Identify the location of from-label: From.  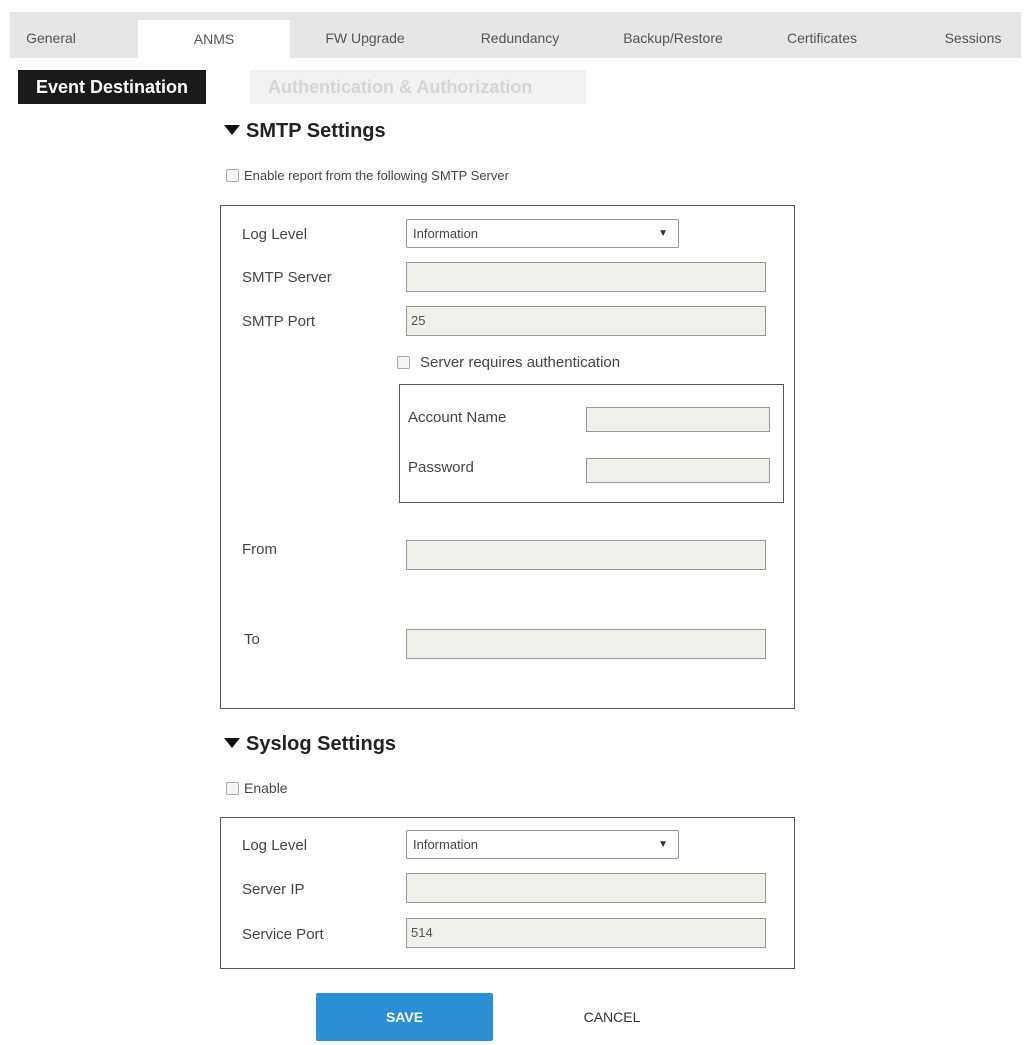
(259, 549).